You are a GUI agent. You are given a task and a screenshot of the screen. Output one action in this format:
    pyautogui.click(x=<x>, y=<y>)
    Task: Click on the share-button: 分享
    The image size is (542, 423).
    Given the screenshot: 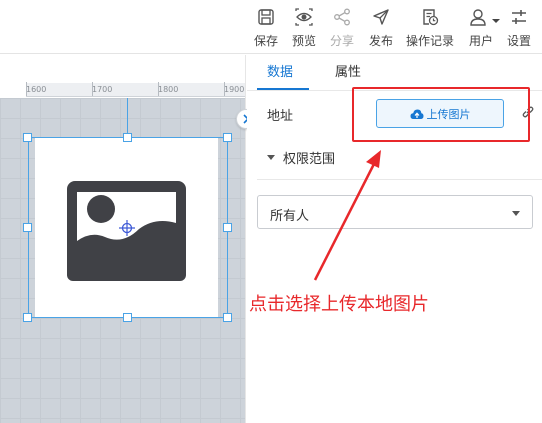 What is the action you would take?
    pyautogui.click(x=342, y=28)
    